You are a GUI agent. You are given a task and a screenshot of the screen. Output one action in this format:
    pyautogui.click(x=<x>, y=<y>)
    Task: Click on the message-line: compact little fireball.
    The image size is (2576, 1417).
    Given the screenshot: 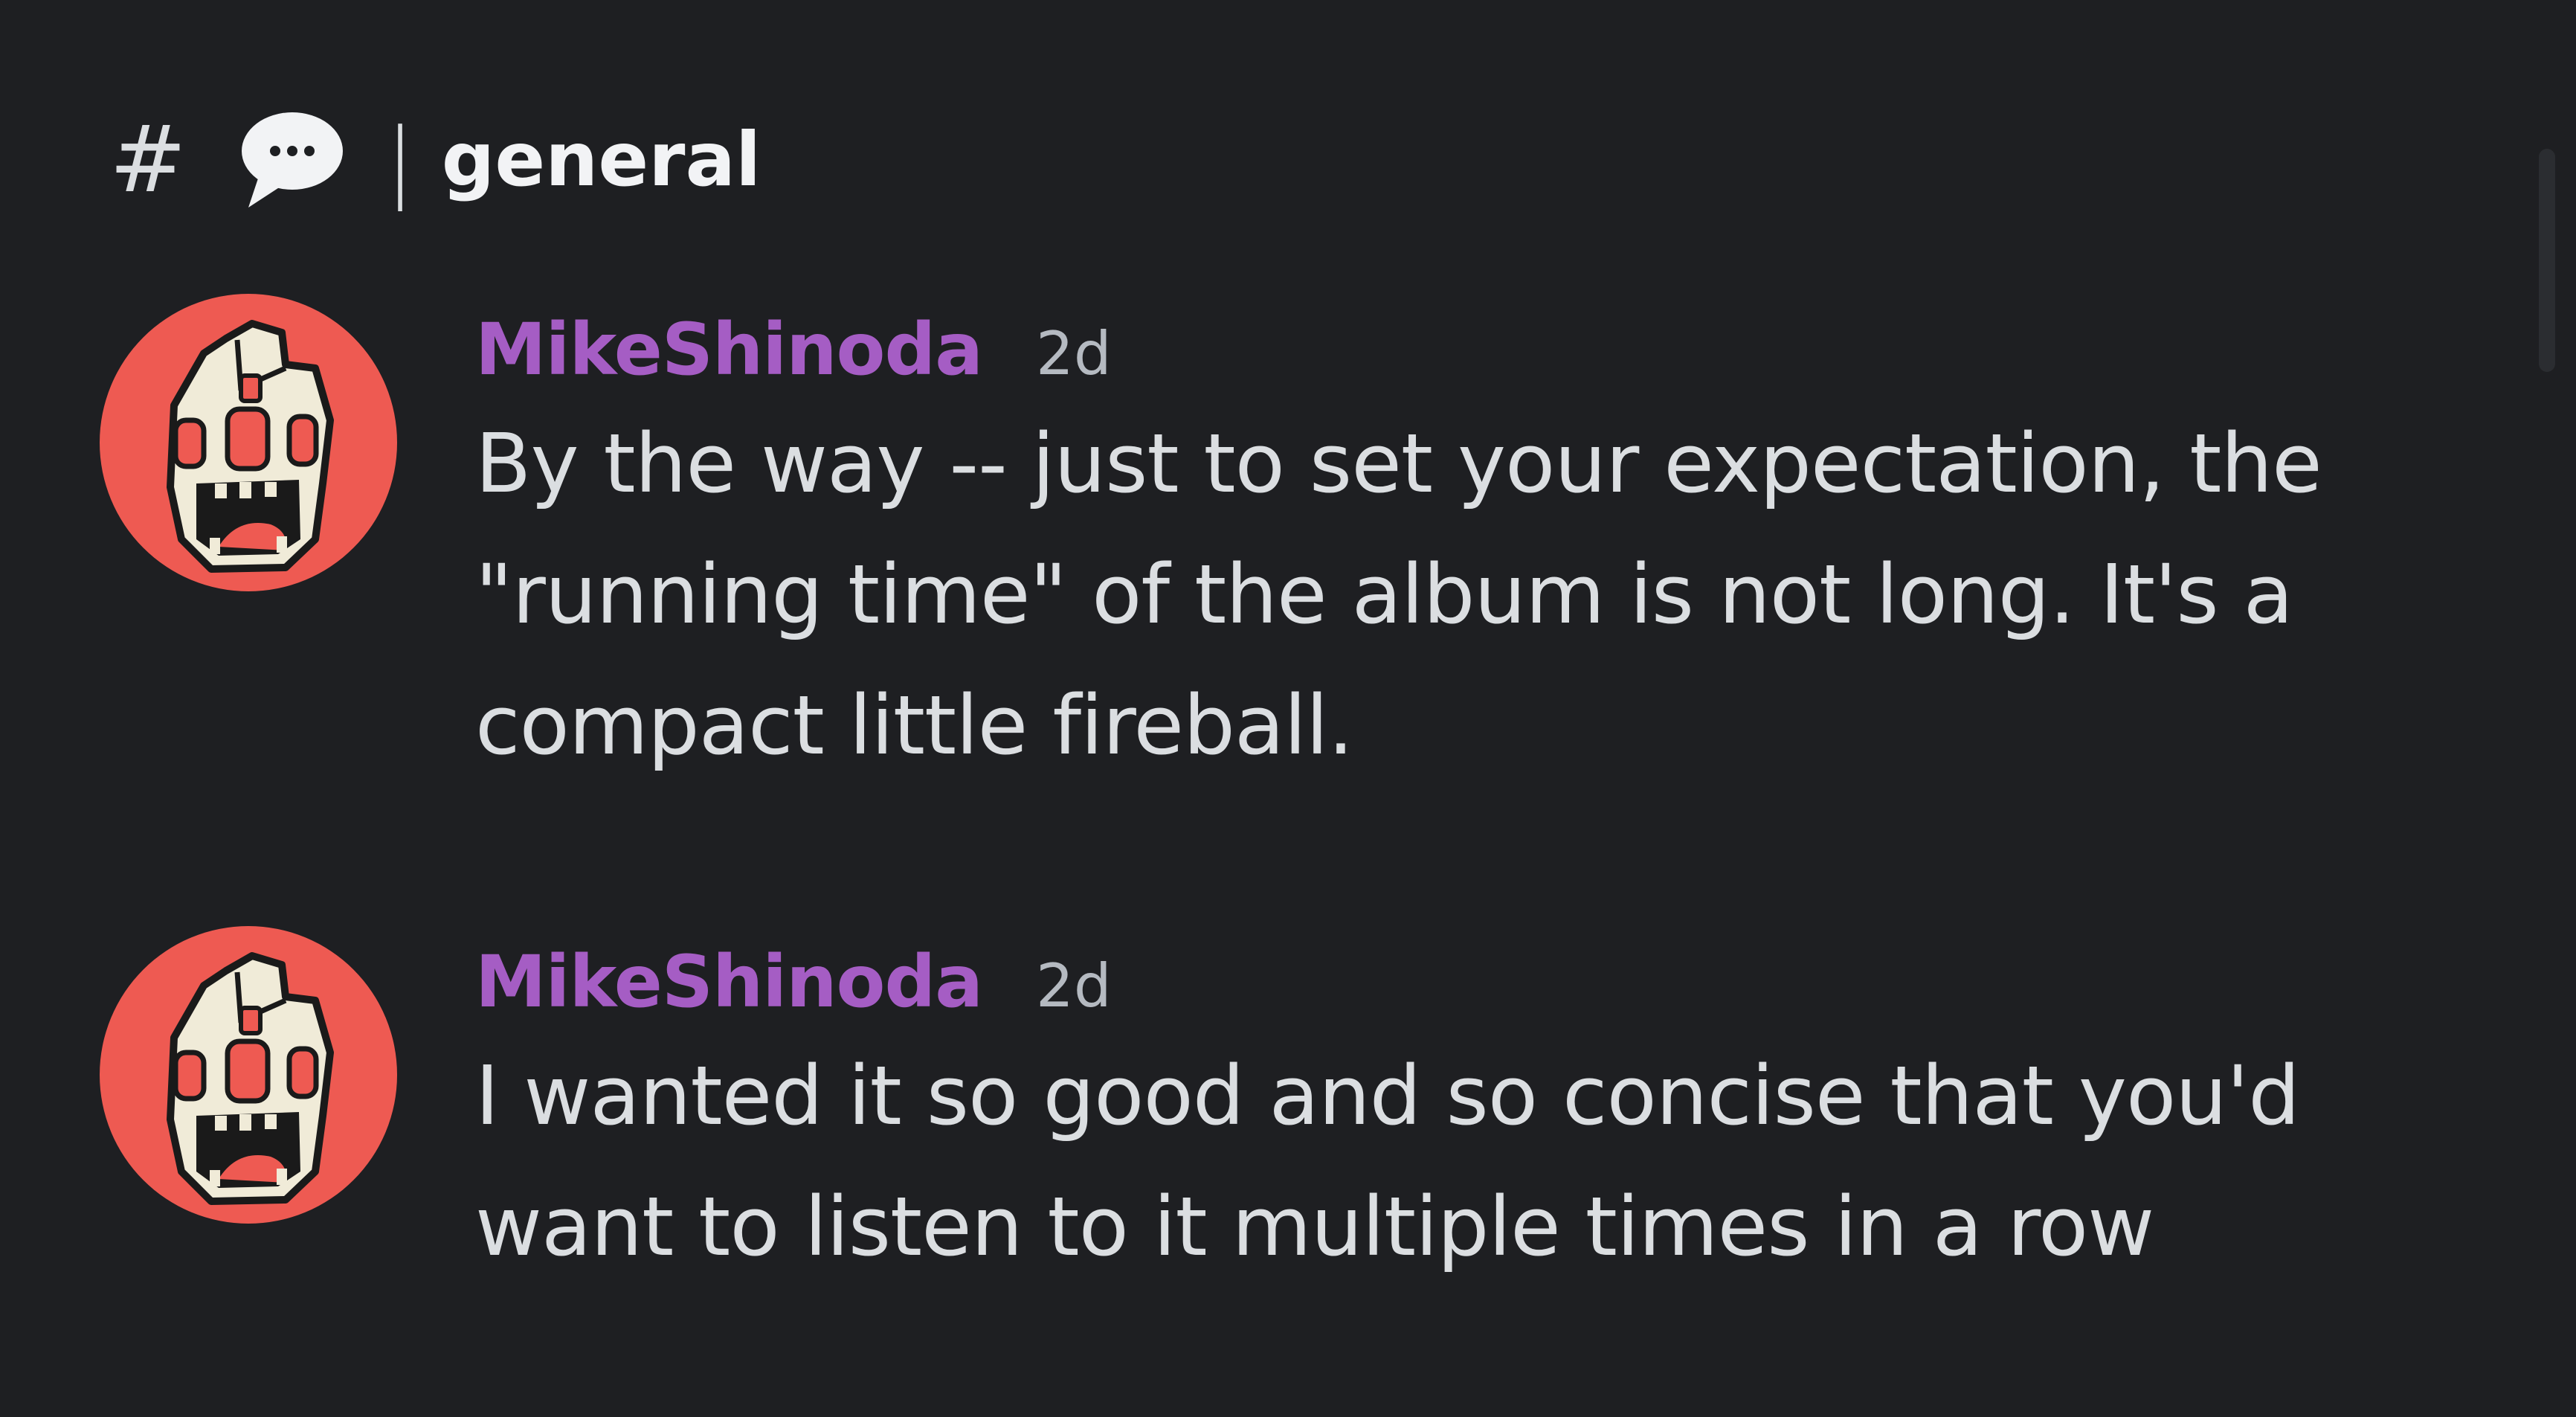 What is the action you would take?
    pyautogui.click(x=914, y=725)
    